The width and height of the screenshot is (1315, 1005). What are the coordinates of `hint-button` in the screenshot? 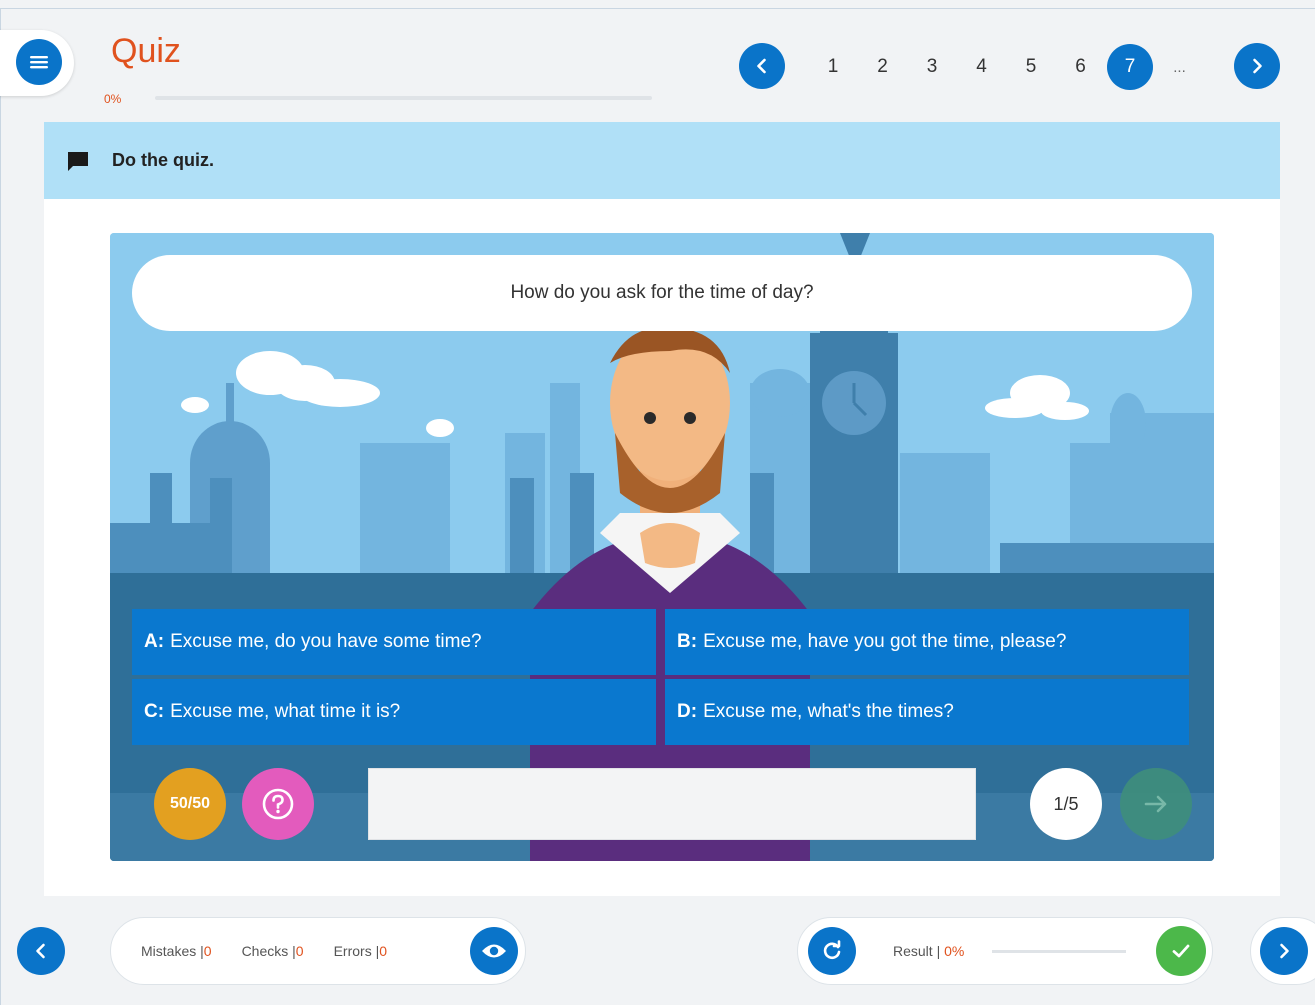 It's located at (278, 804).